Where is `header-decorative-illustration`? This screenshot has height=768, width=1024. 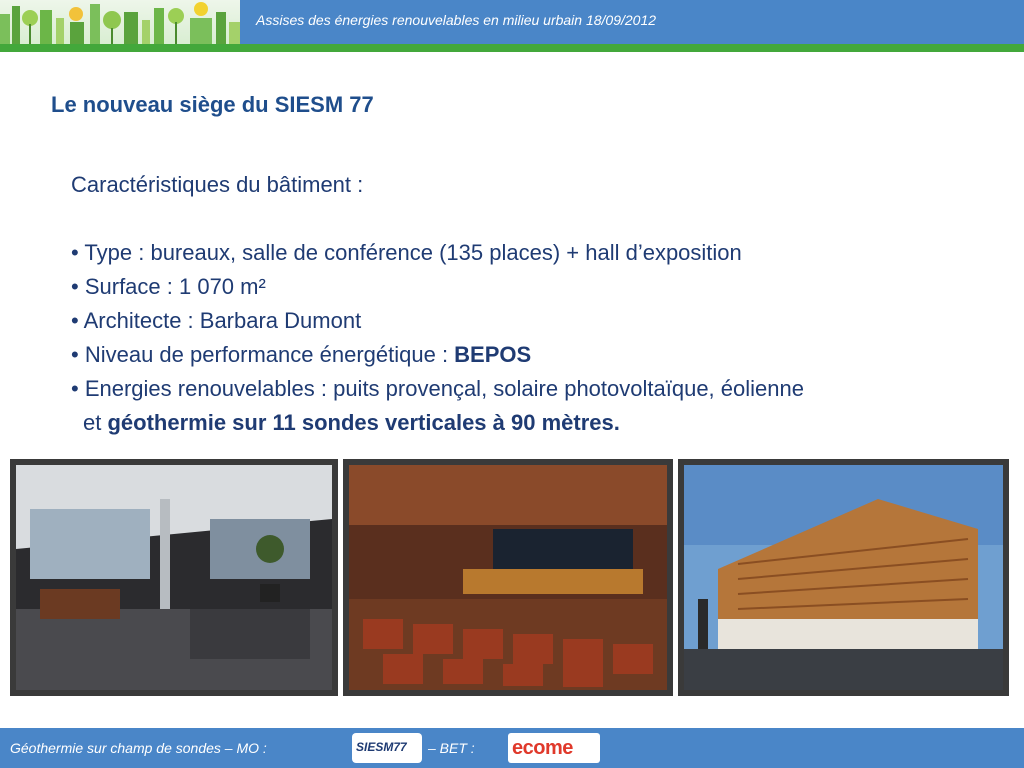 header-decorative-illustration is located at coordinates (120, 22).